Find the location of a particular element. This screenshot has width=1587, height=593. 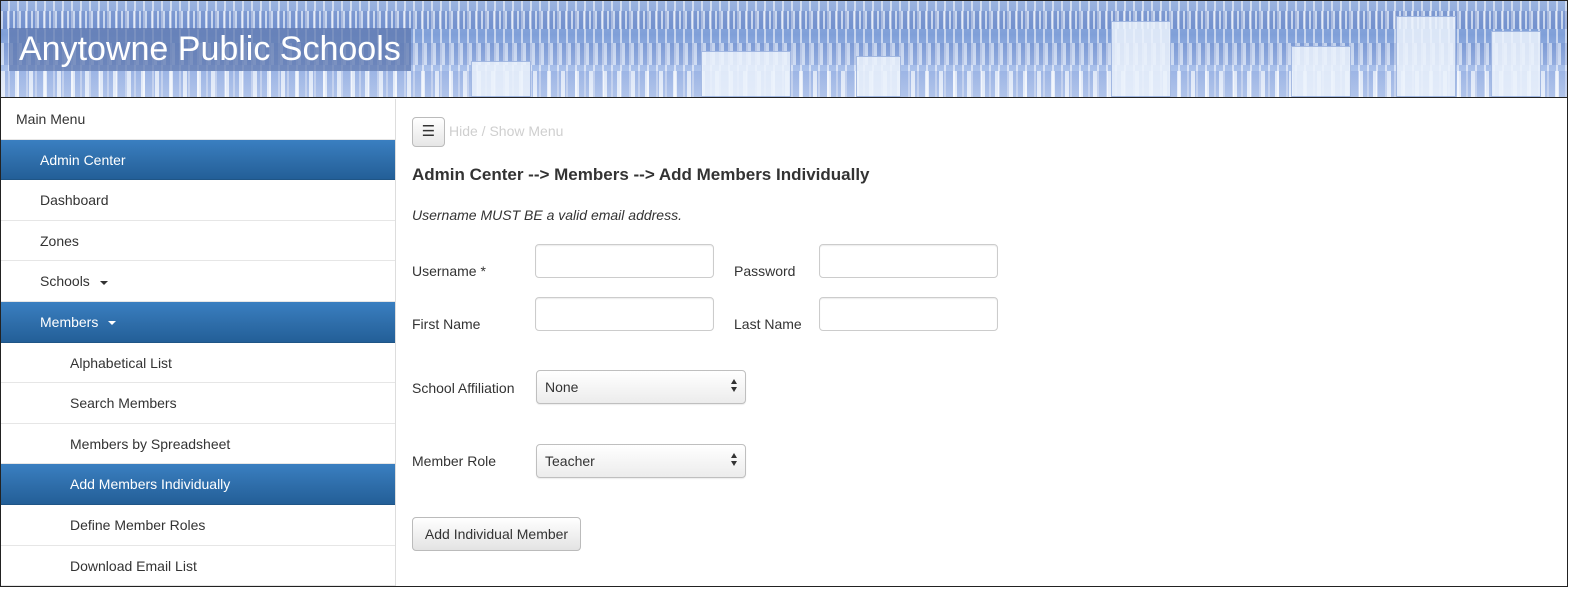

hamburger-icon: ☰ is located at coordinates (428, 131).